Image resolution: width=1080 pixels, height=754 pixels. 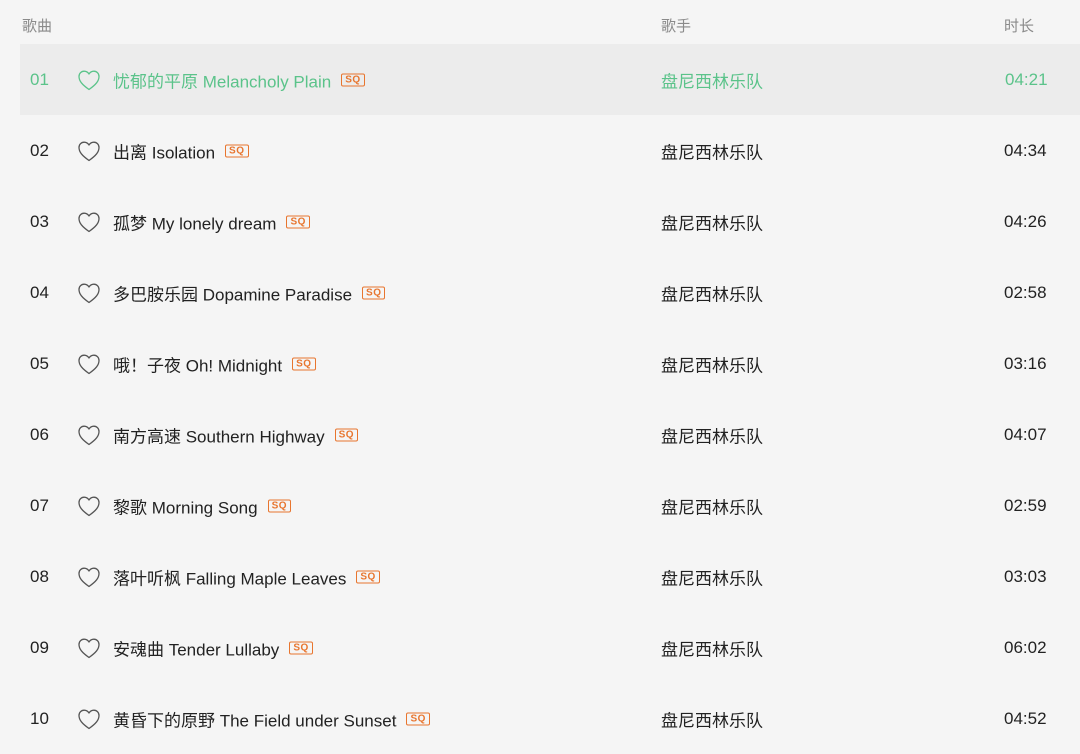 I want to click on track-title: 落叶听枫 Falling Maple Leaves, so click(x=229, y=576).